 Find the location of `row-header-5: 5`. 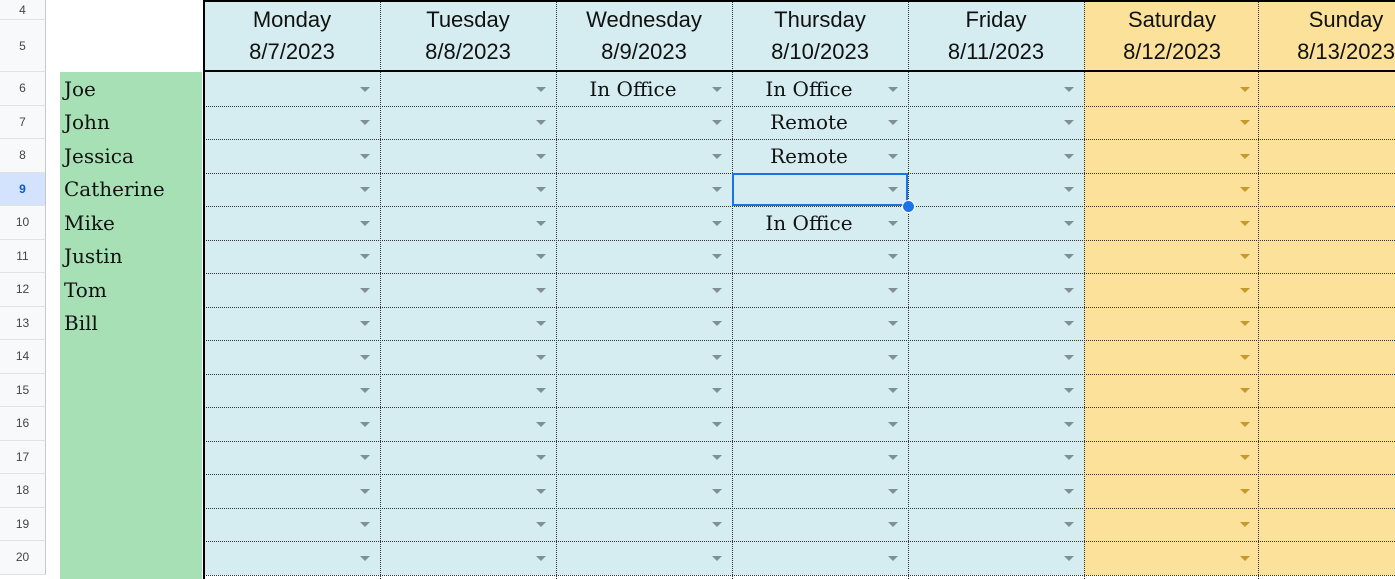

row-header-5: 5 is located at coordinates (23, 46).